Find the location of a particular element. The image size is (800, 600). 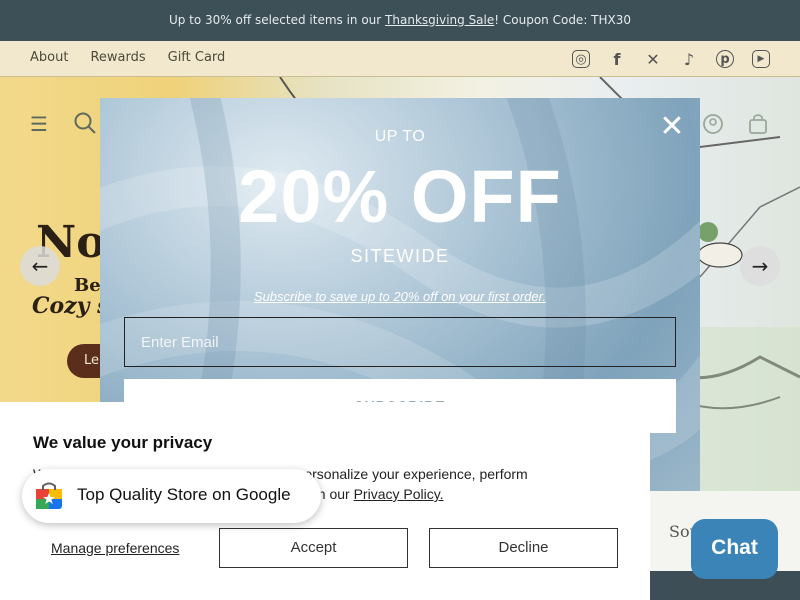

menu-icon: ☰ is located at coordinates (39, 124).